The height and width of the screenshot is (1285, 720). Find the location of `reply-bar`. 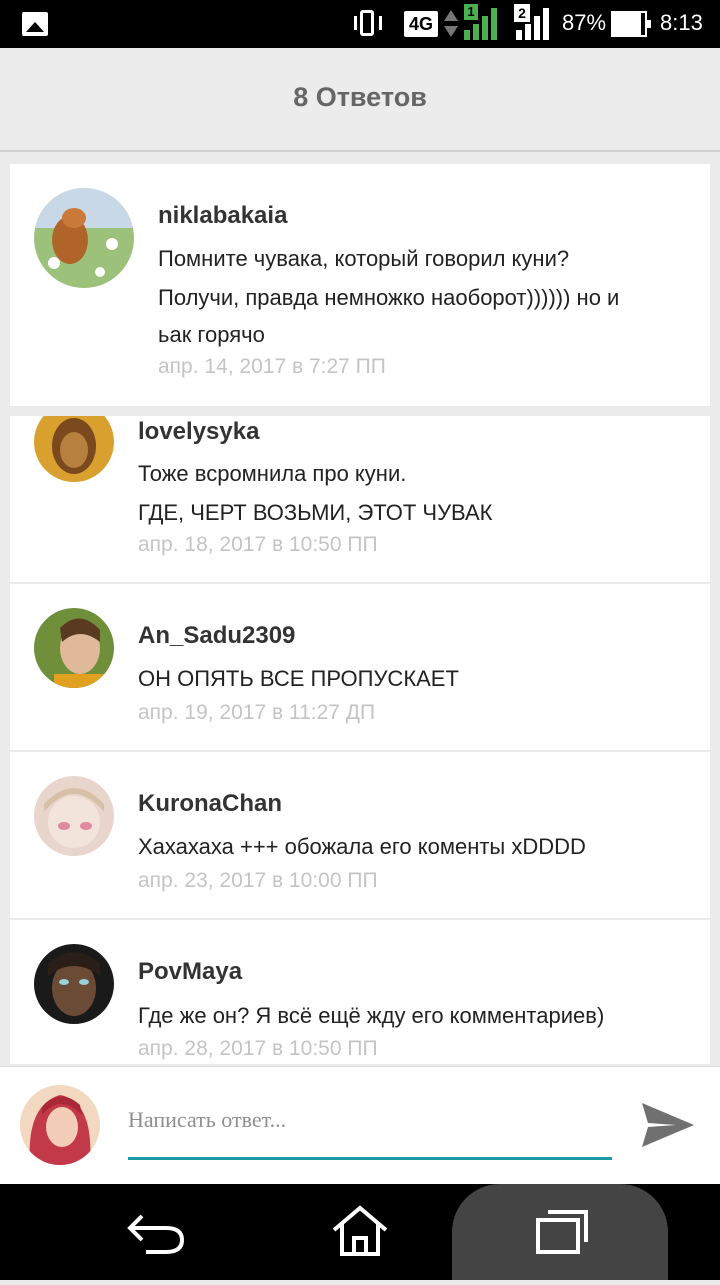

reply-bar is located at coordinates (360, 1125).